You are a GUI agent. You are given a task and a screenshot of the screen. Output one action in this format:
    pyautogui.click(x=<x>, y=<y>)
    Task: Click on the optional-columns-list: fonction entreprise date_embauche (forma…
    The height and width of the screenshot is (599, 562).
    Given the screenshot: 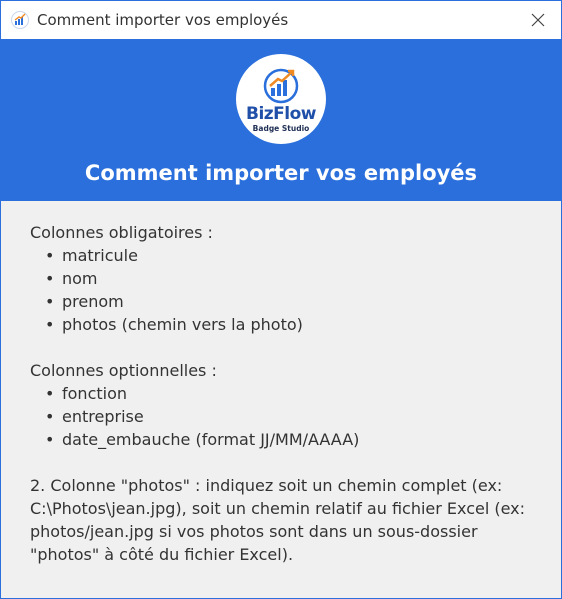 What is the action you would take?
    pyautogui.click(x=287, y=416)
    